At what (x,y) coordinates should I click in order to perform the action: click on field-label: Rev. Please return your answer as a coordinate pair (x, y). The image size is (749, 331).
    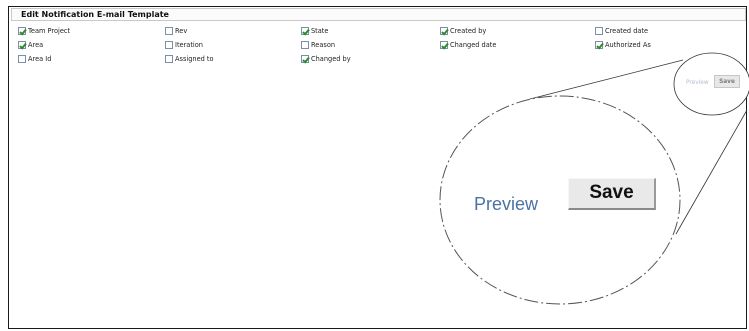
    Looking at the image, I should click on (181, 31).